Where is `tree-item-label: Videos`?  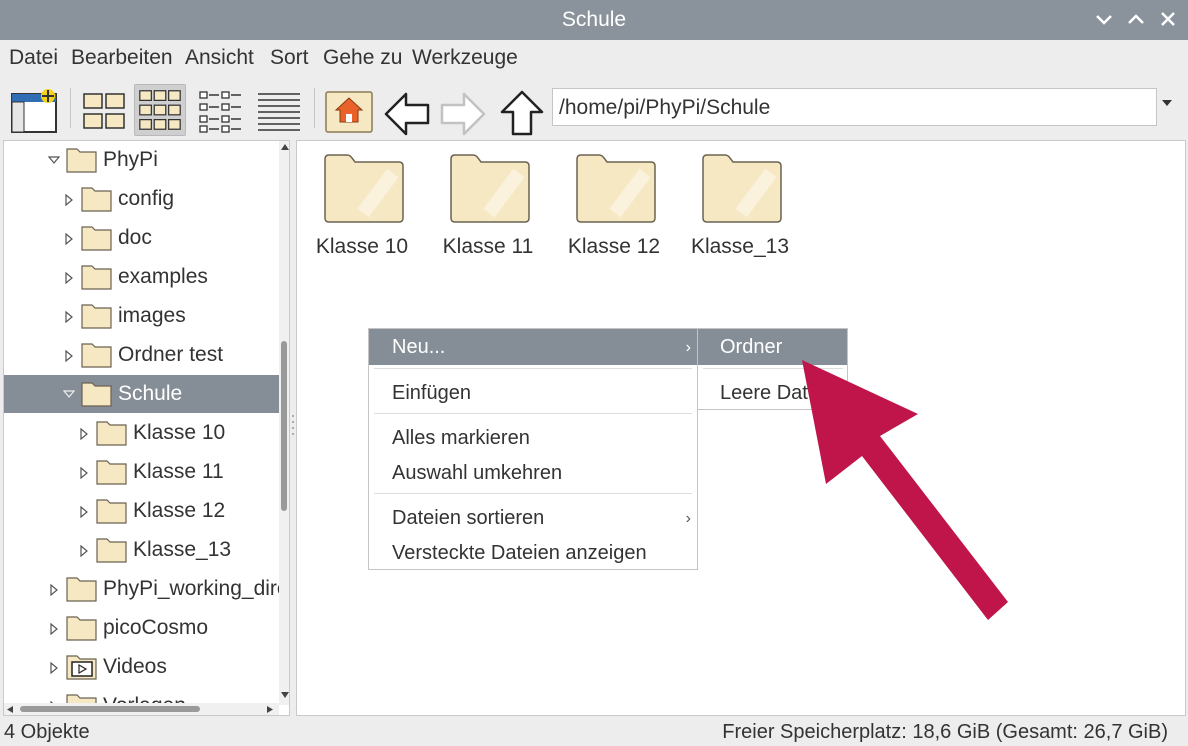
tree-item-label: Videos is located at coordinates (135, 666).